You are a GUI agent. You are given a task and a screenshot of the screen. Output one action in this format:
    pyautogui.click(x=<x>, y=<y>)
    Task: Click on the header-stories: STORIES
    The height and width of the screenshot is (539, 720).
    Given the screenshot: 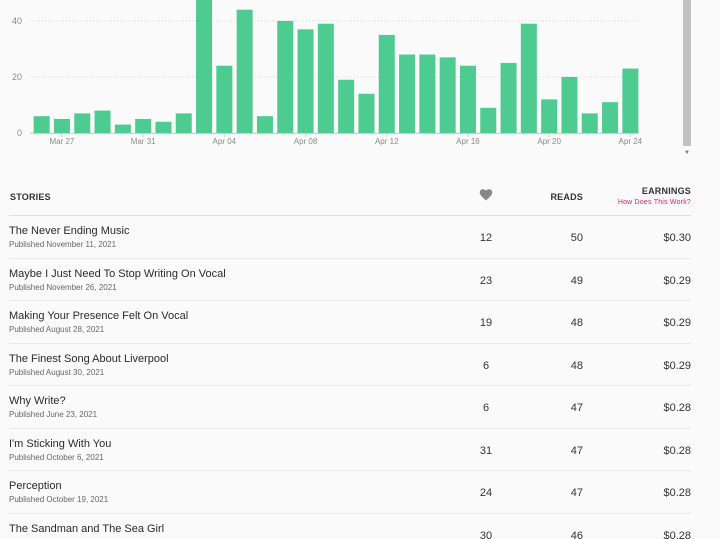 What is the action you would take?
    pyautogui.click(x=30, y=197)
    